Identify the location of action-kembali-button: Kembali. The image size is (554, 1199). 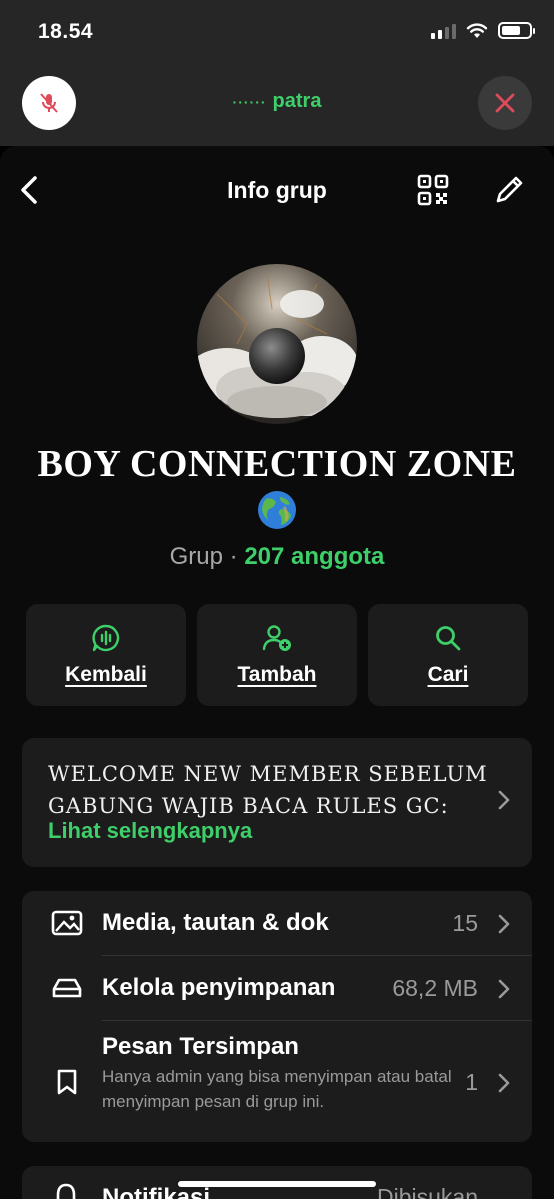
(106, 655).